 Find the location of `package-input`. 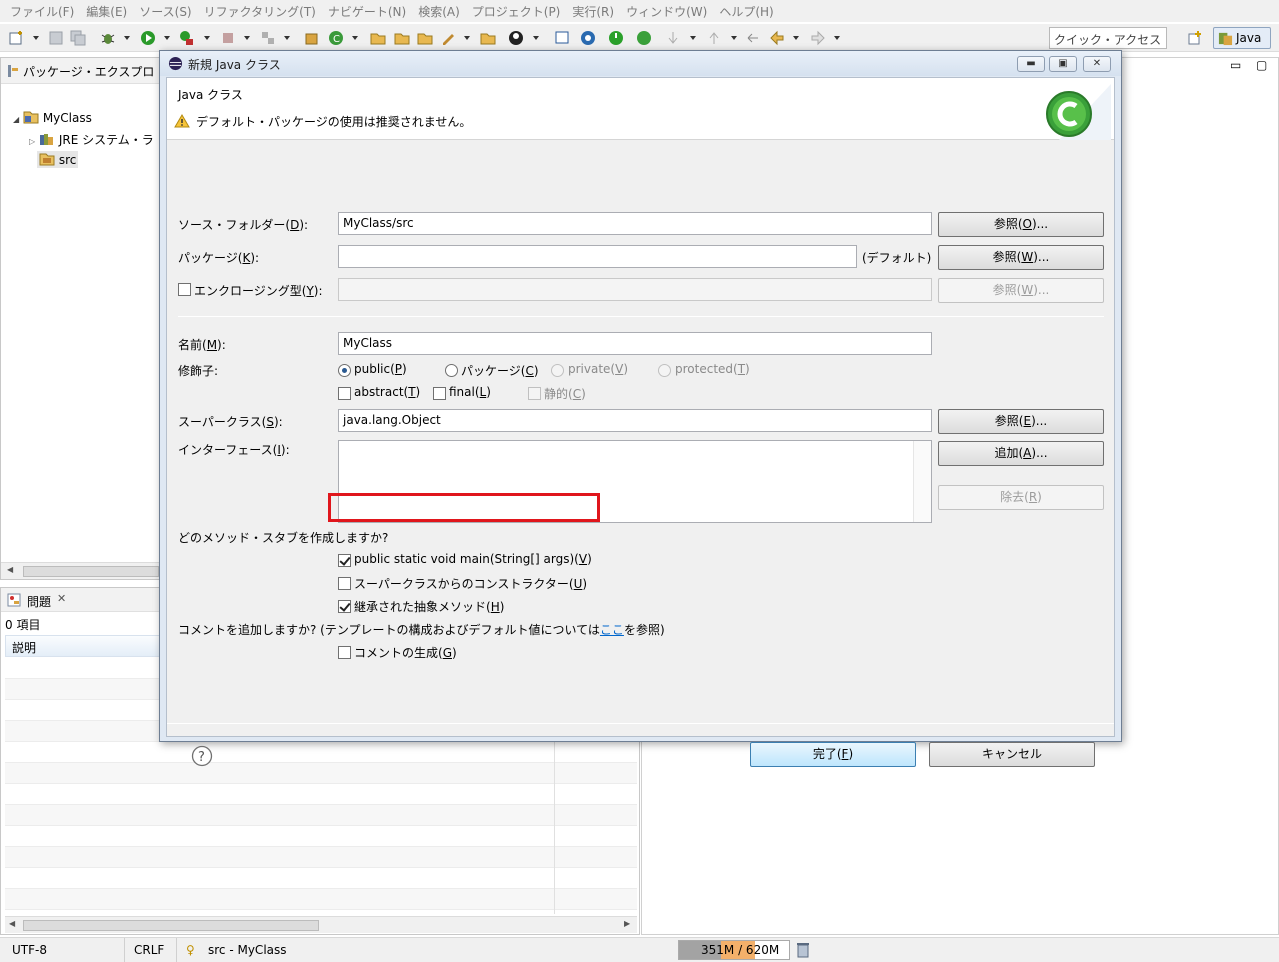

package-input is located at coordinates (597, 256).